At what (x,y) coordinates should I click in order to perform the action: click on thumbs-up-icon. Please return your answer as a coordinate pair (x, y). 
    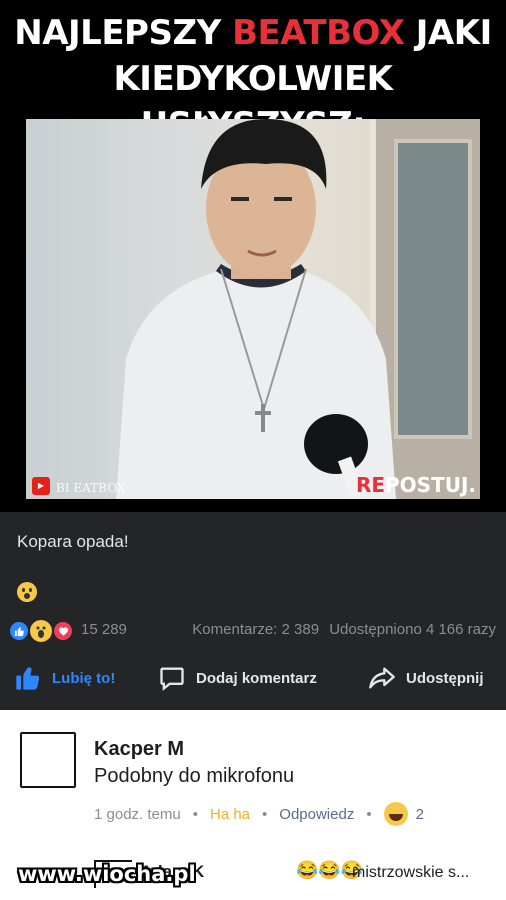
    Looking at the image, I should click on (28, 678).